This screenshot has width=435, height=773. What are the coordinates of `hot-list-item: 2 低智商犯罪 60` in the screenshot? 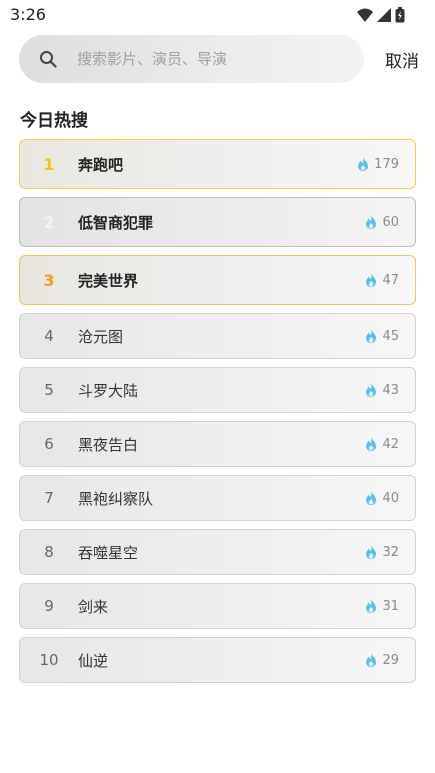 It's located at (217, 222).